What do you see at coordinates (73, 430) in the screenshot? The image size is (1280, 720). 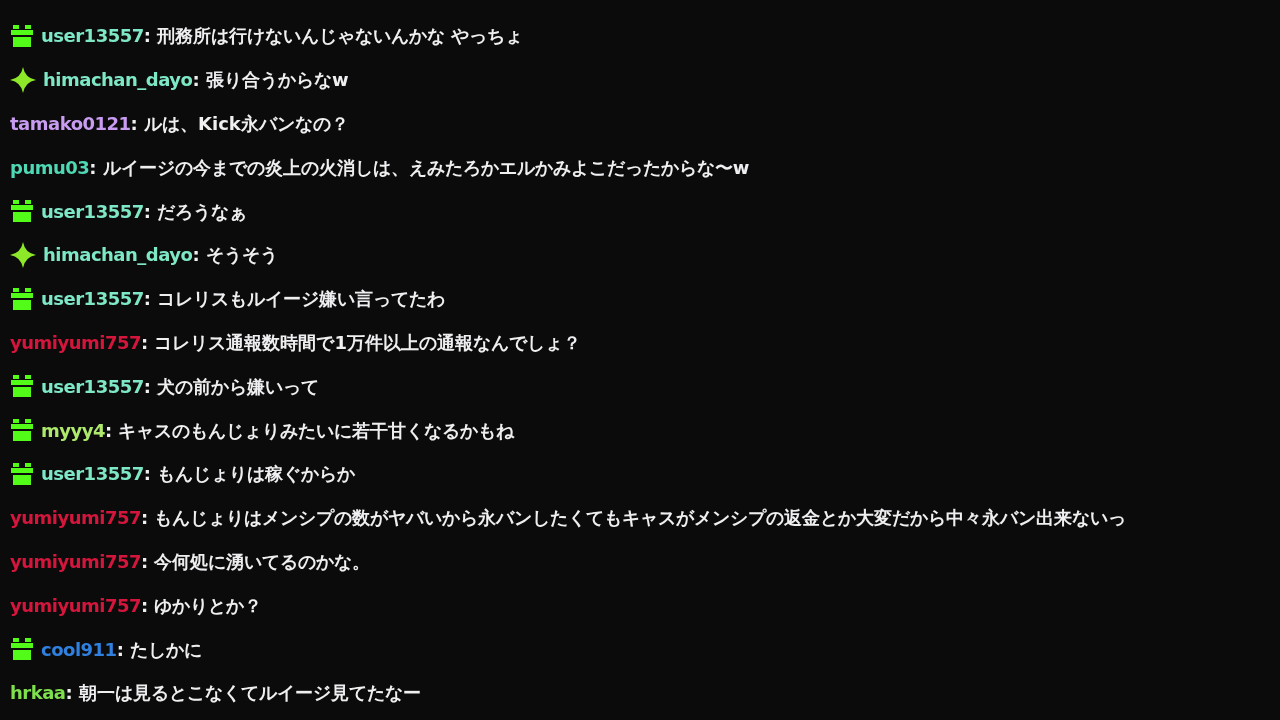 I see `username: myyy4` at bounding box center [73, 430].